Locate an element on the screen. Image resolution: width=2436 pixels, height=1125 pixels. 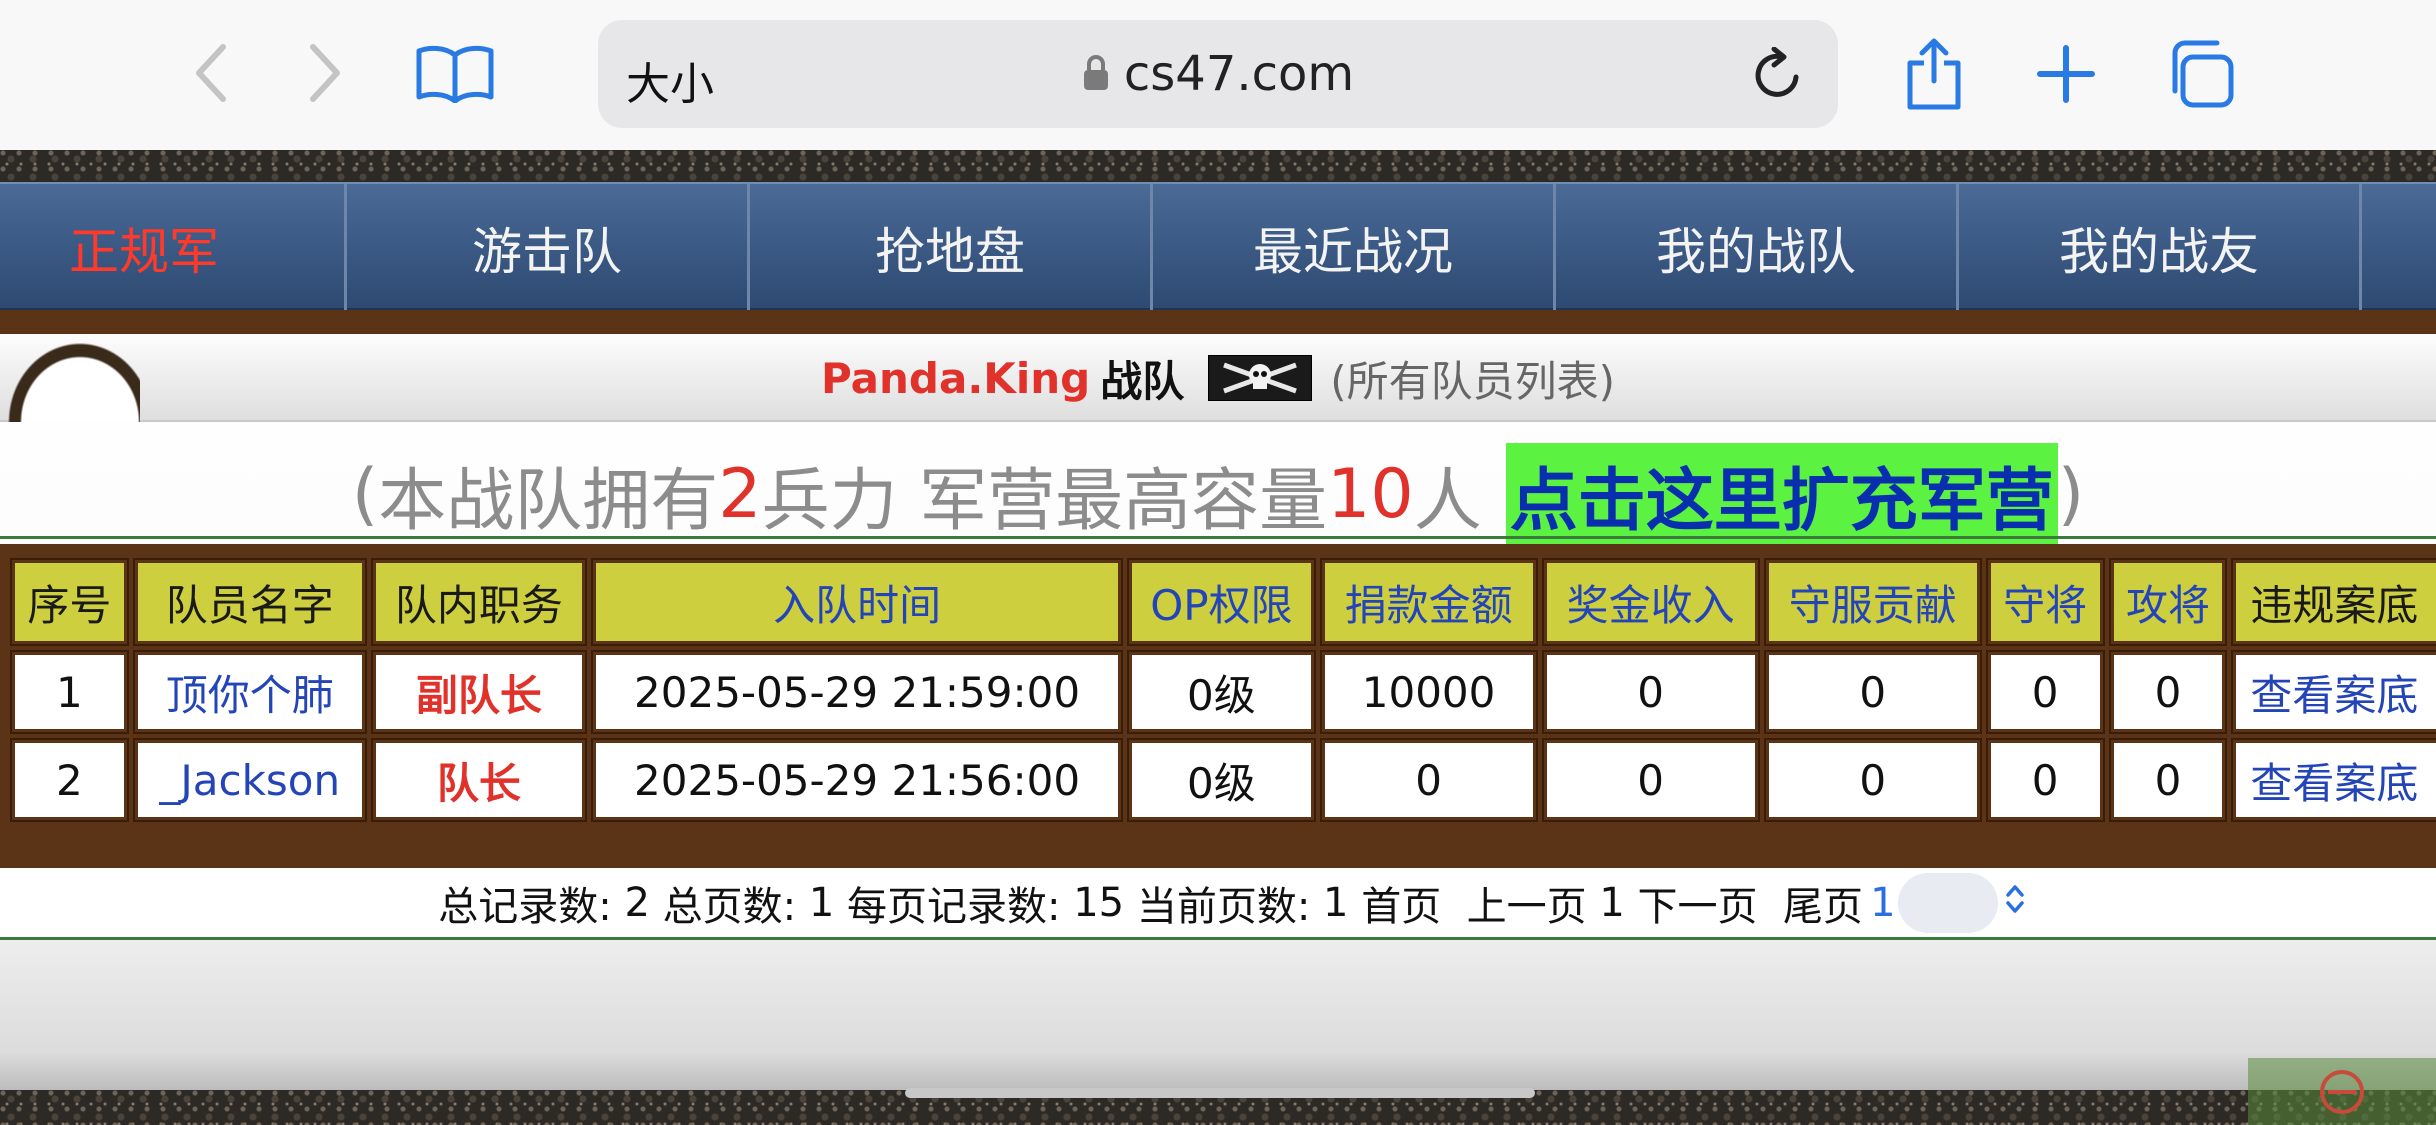
reload-icon is located at coordinates (1778, 74).